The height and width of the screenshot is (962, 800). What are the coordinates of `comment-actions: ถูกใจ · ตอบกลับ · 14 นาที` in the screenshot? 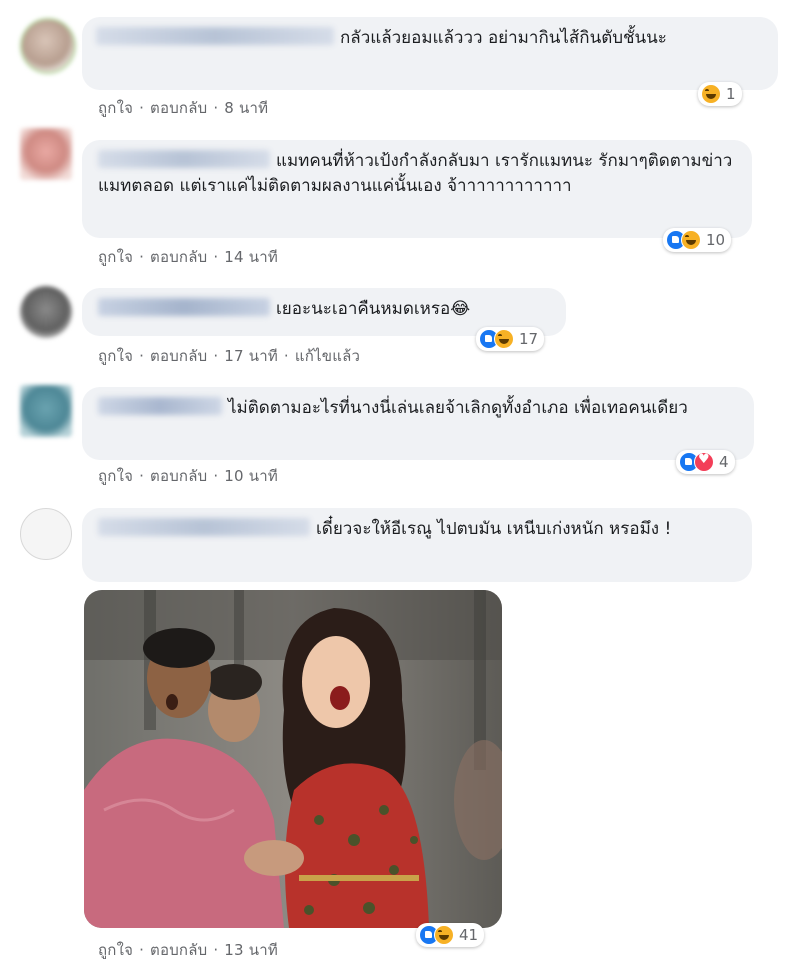 It's located at (188, 257).